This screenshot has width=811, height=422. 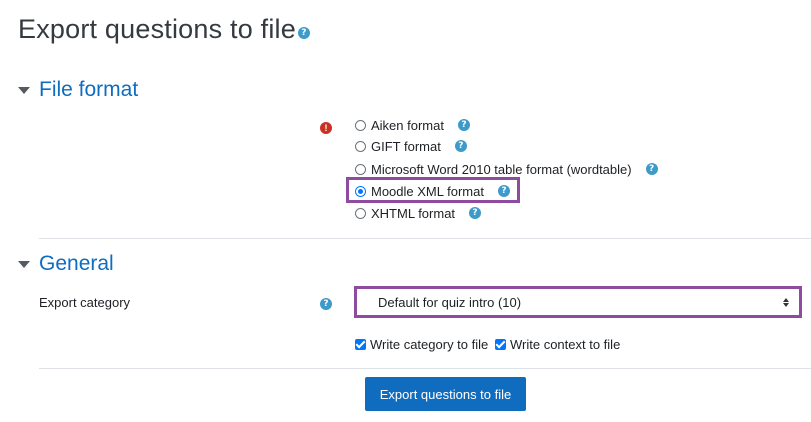 I want to click on format-option-xhtml: XHTML format ?, so click(x=418, y=213).